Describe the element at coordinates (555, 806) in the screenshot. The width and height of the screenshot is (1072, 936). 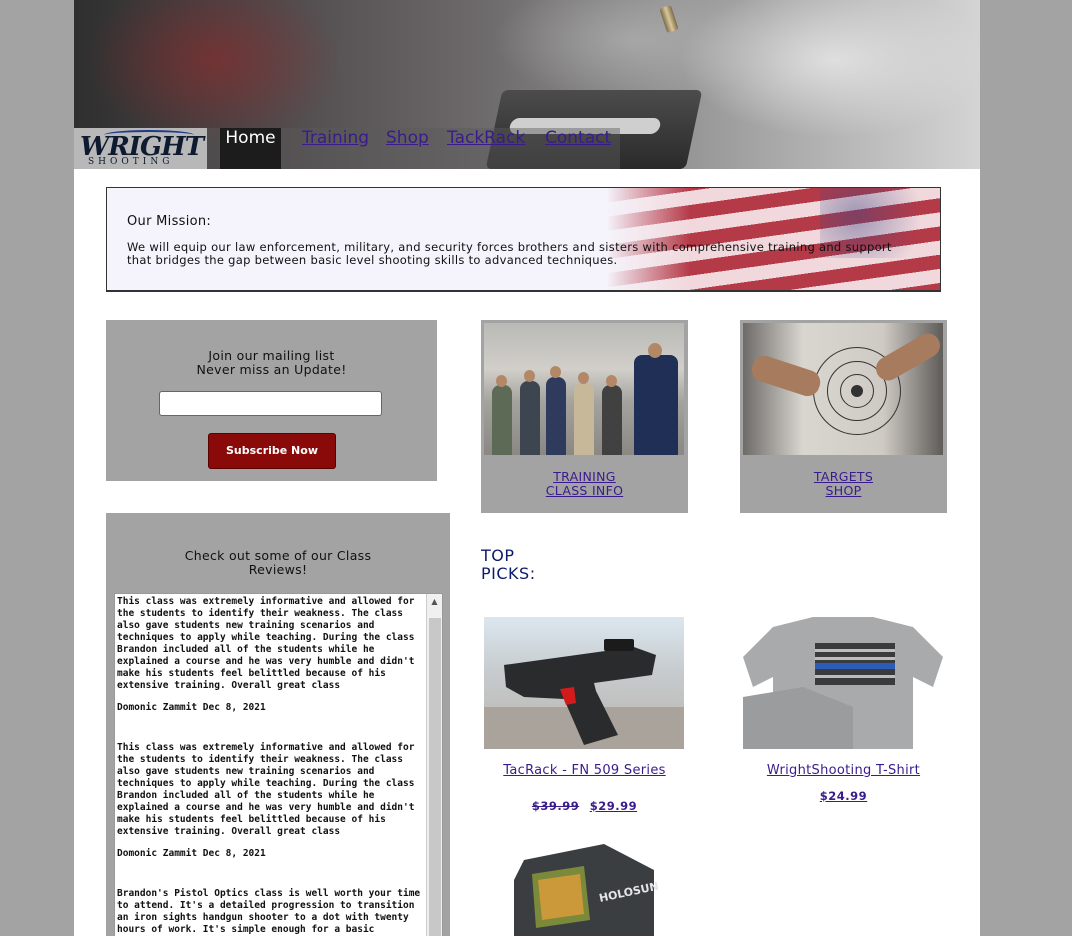
I see `original-price: $39.99` at that location.